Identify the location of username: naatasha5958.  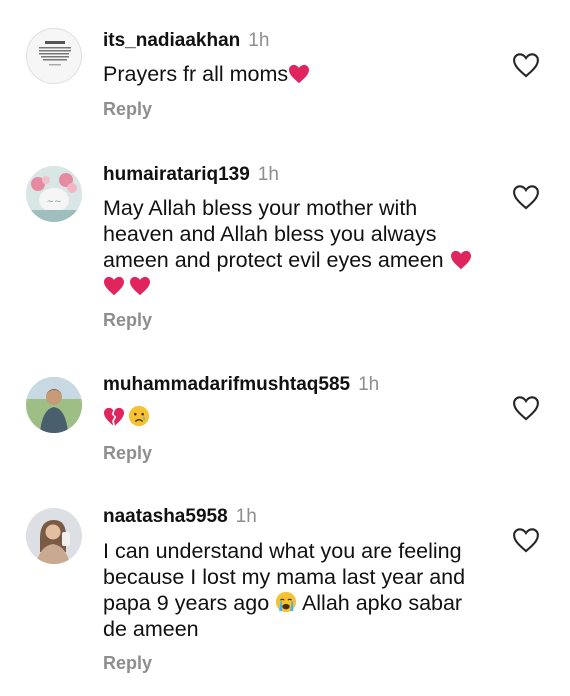
(165, 516).